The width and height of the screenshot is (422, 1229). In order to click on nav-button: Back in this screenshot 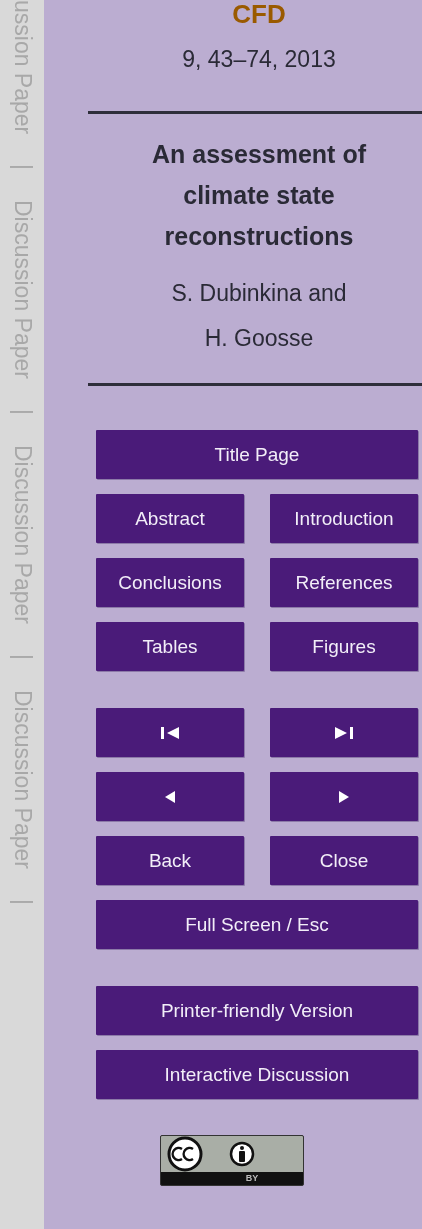, I will do `click(170, 860)`.